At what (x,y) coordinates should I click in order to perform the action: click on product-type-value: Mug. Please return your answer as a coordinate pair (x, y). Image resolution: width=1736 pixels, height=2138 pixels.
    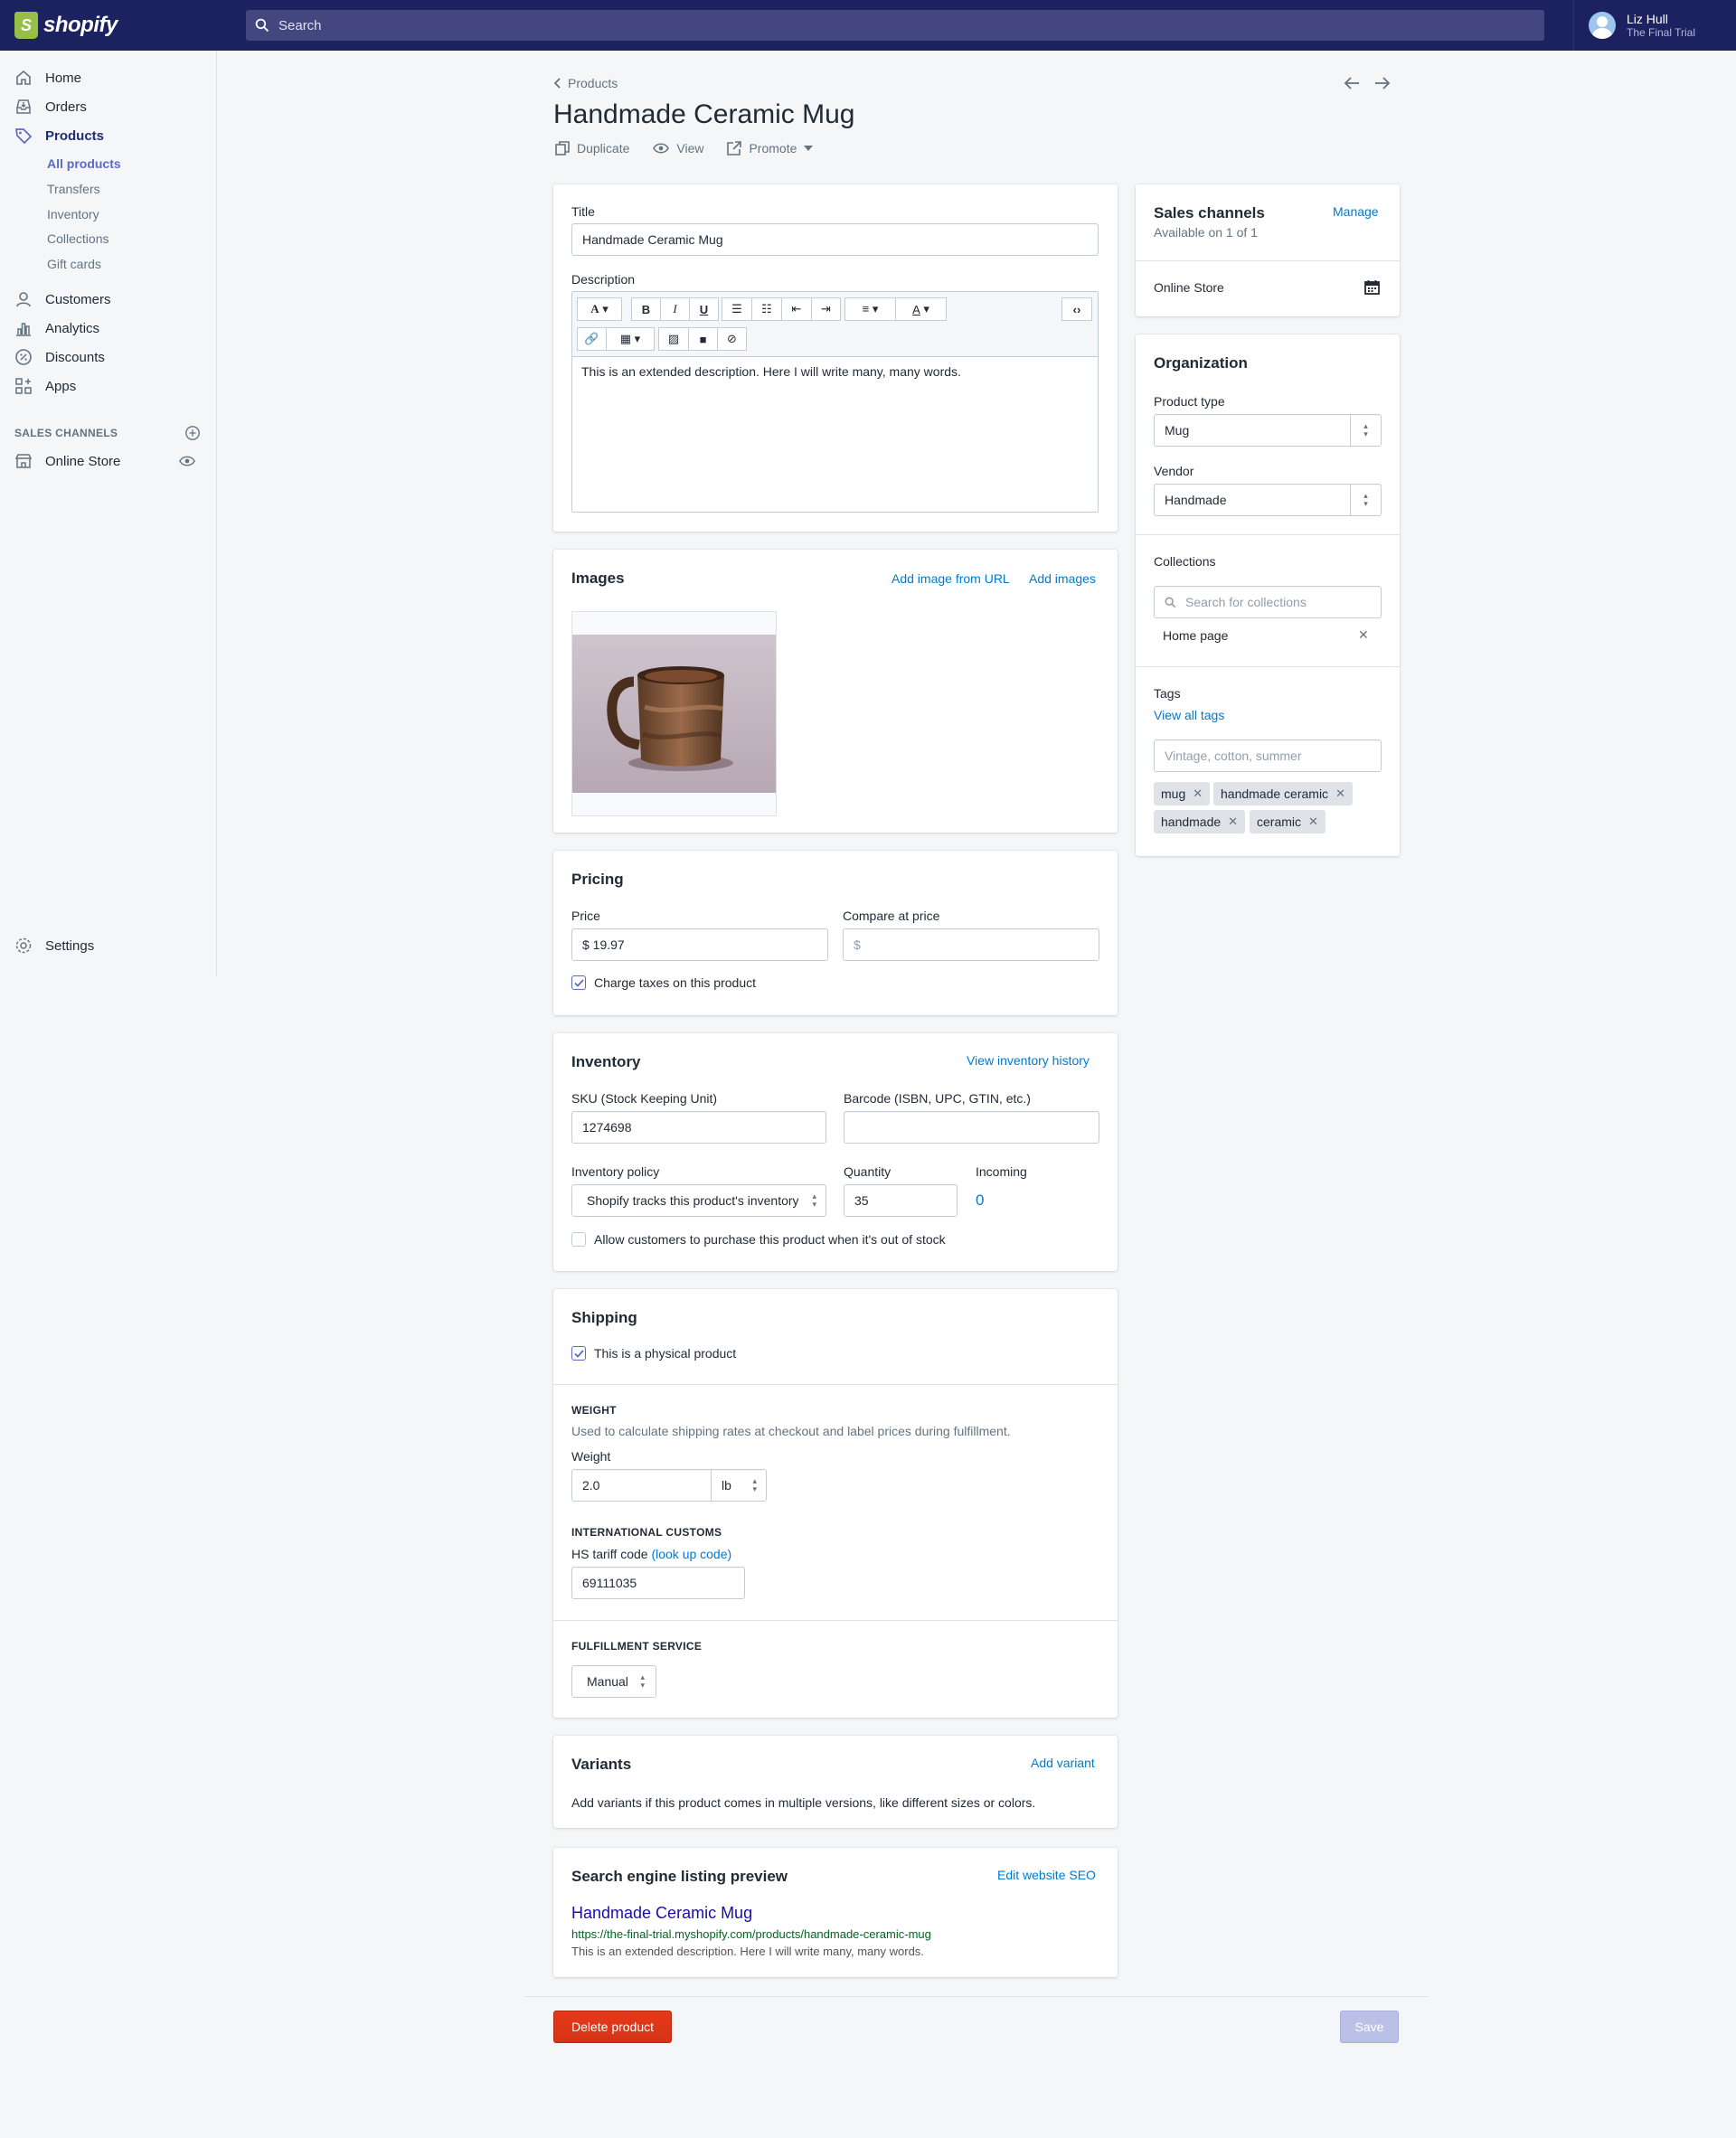
    Looking at the image, I should click on (1177, 431).